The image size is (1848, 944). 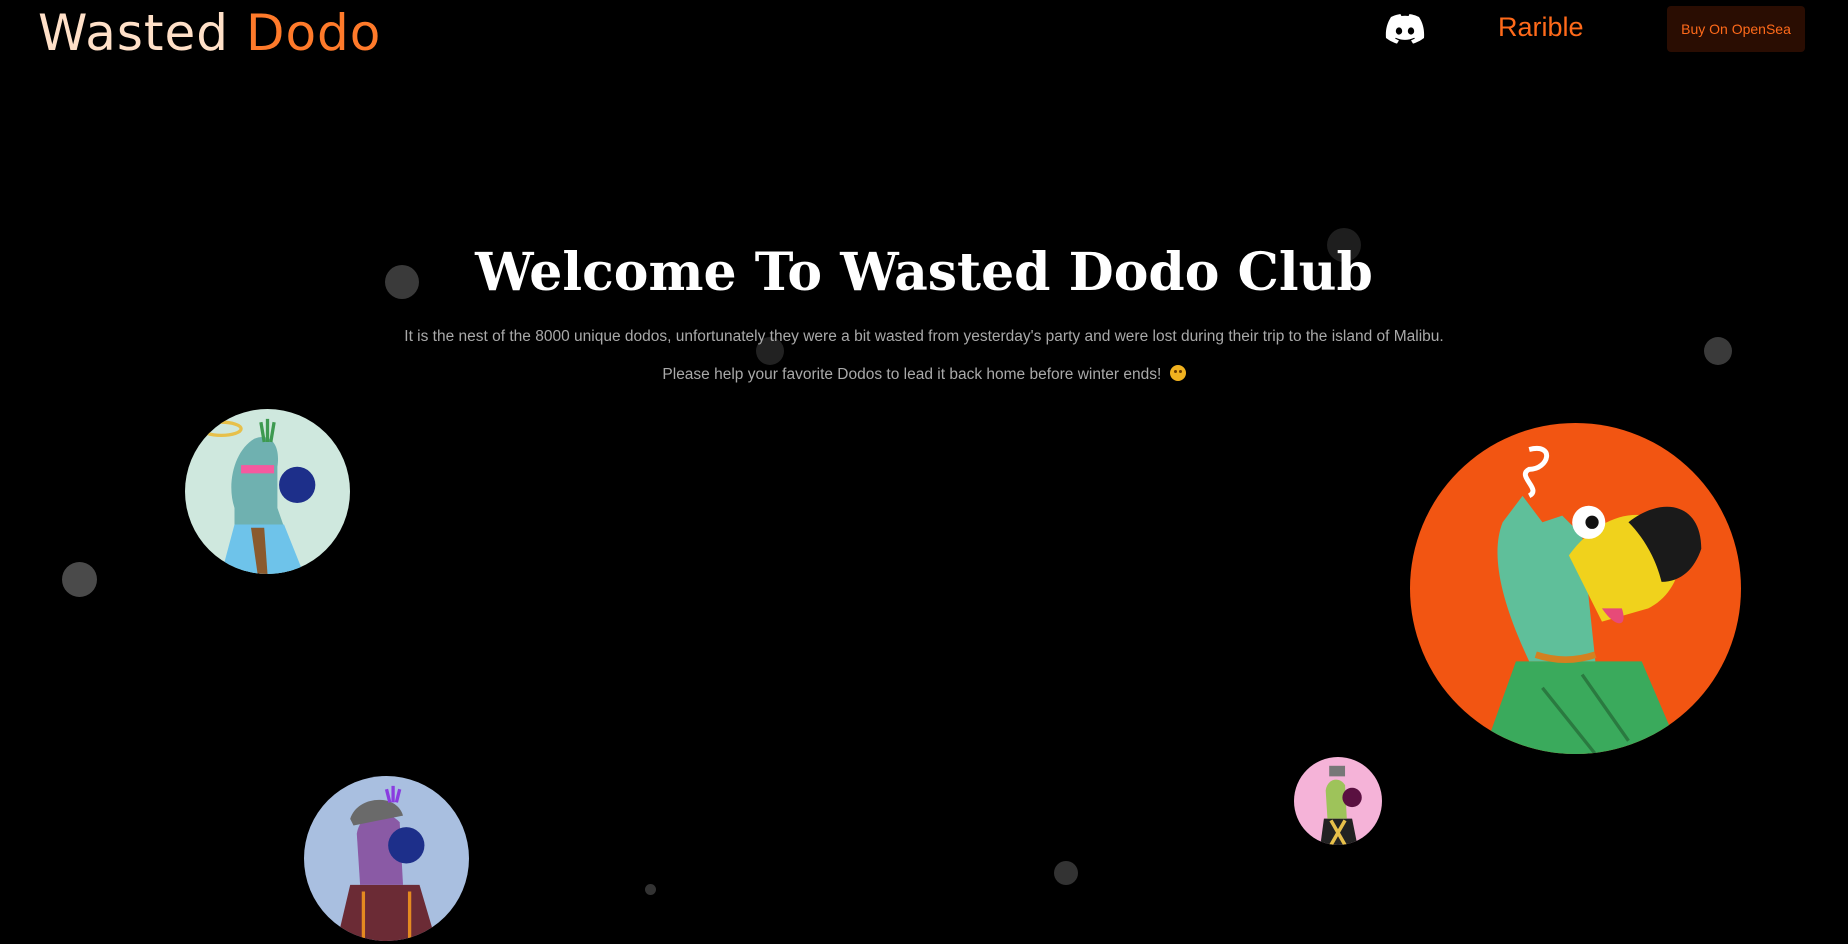 I want to click on dodo-avatar-featured, so click(x=1575, y=588).